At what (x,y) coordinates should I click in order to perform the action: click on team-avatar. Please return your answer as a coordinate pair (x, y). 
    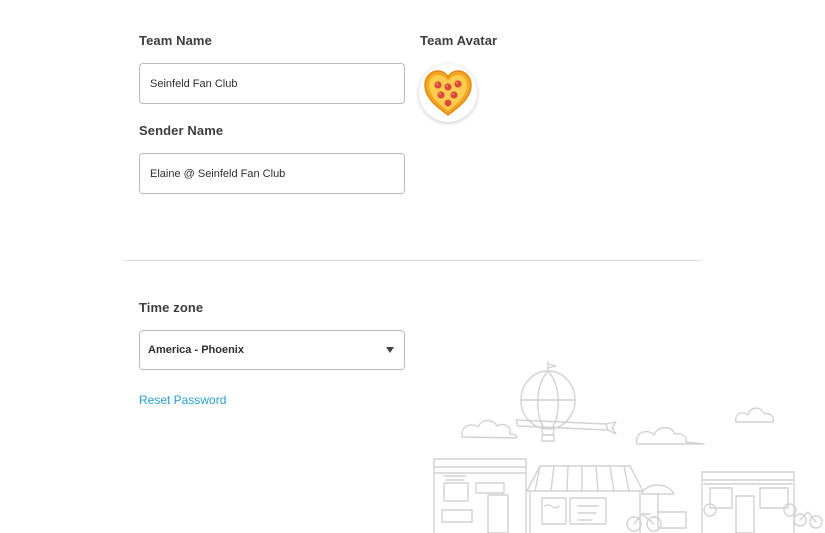
    Looking at the image, I should click on (448, 93).